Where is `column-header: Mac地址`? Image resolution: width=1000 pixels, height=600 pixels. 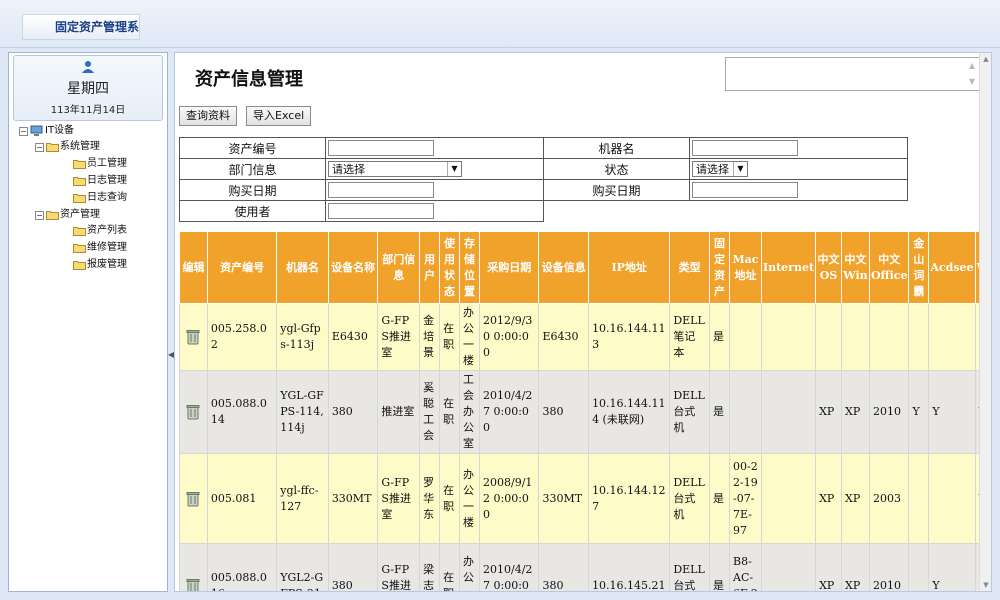
column-header: Mac地址 is located at coordinates (745, 267).